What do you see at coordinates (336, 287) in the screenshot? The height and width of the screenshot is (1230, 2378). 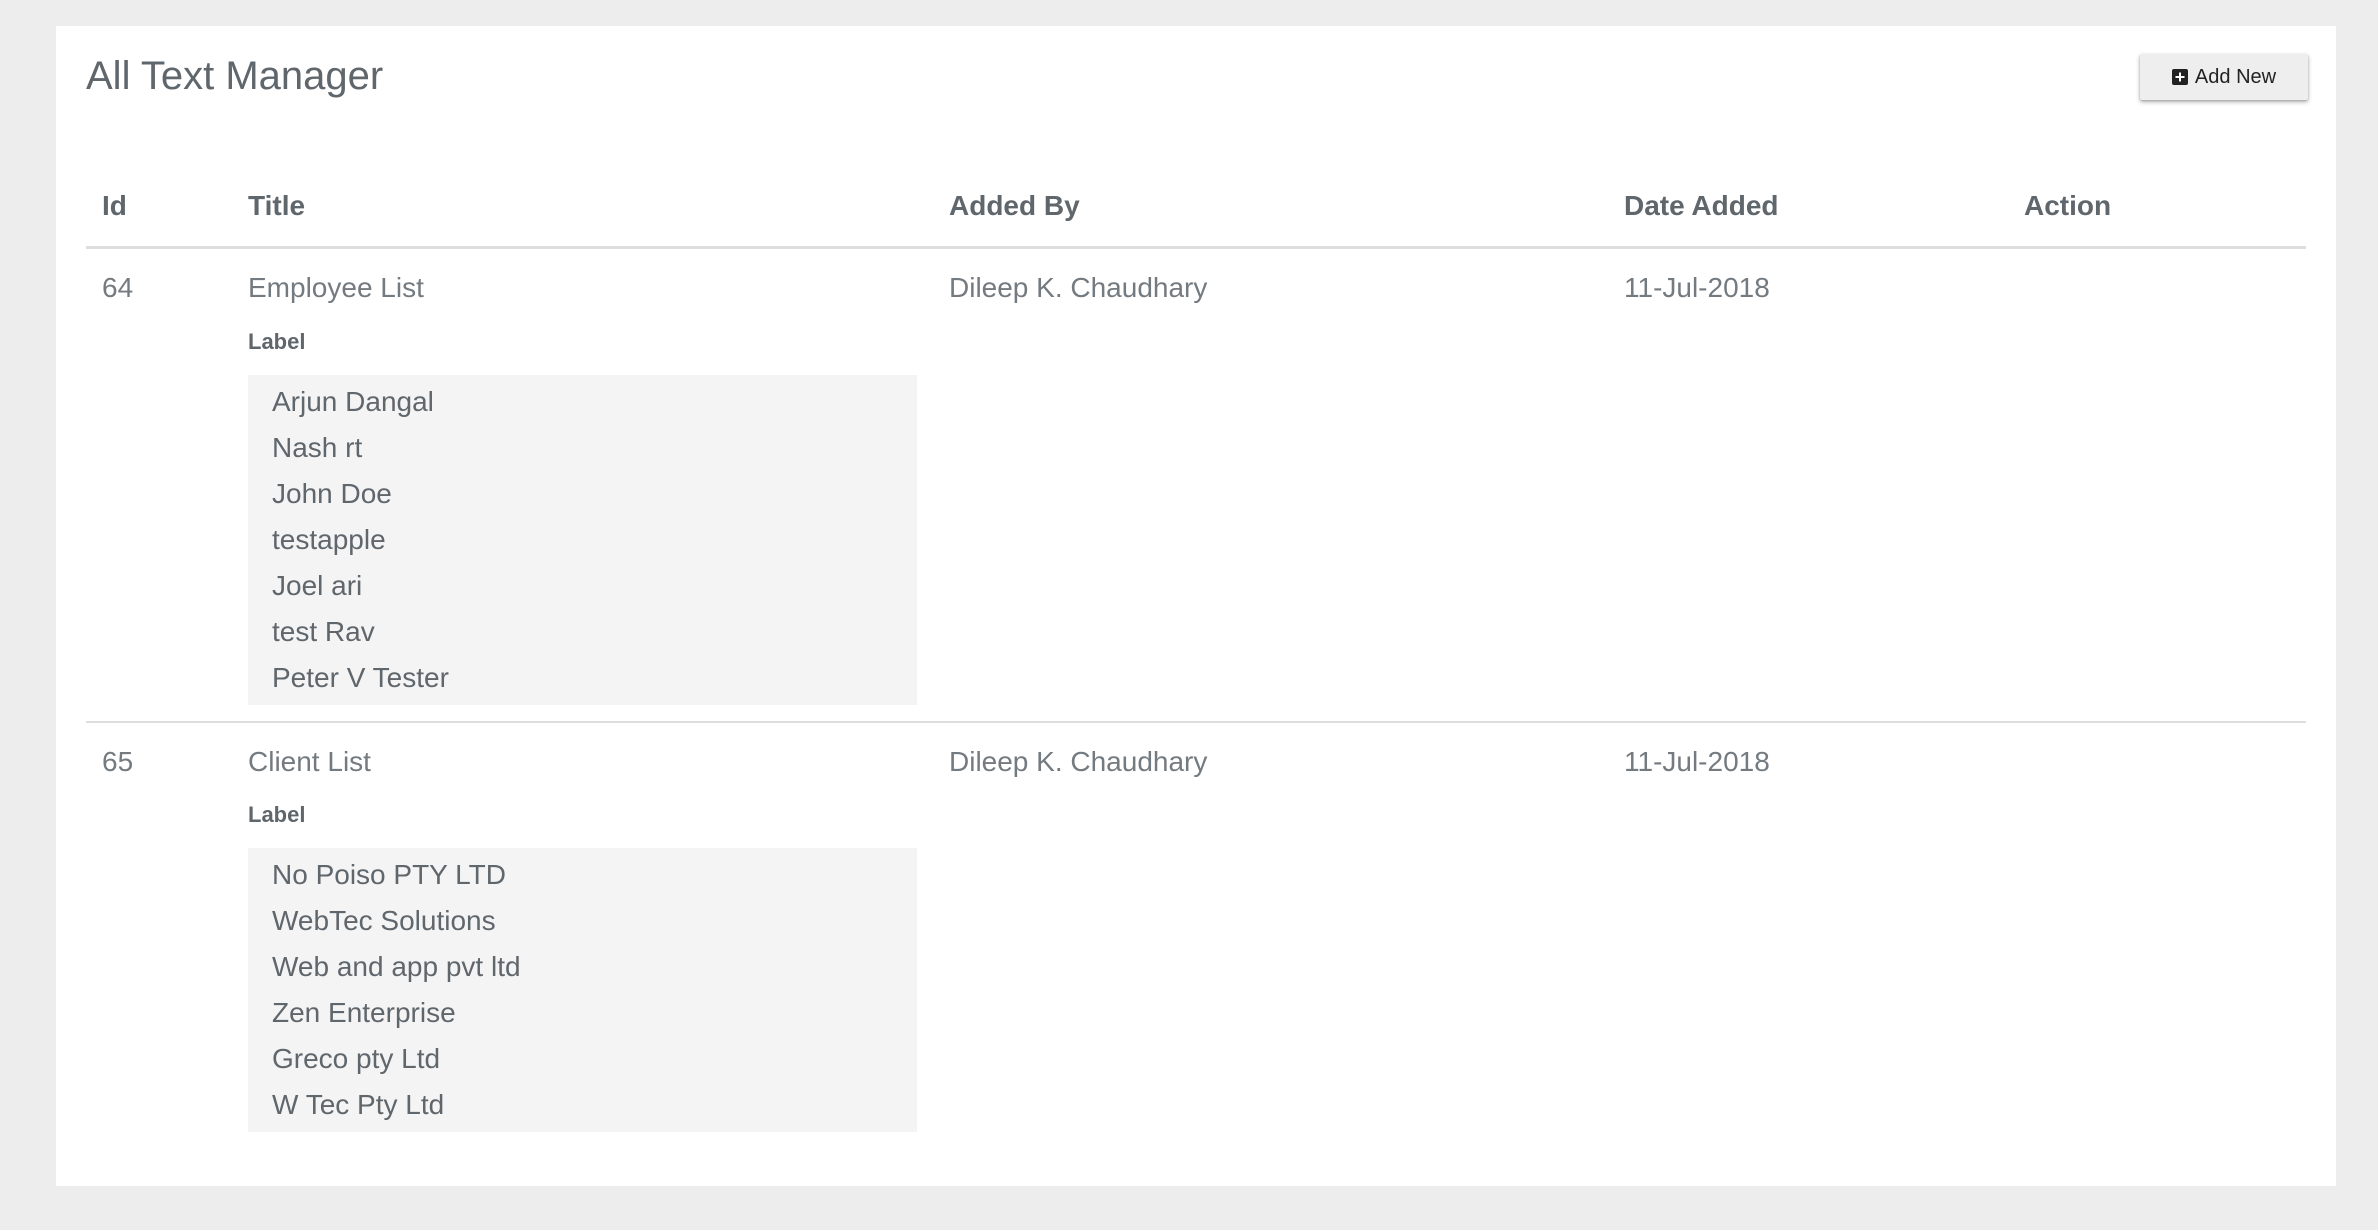 I see `row-title: Employee List` at bounding box center [336, 287].